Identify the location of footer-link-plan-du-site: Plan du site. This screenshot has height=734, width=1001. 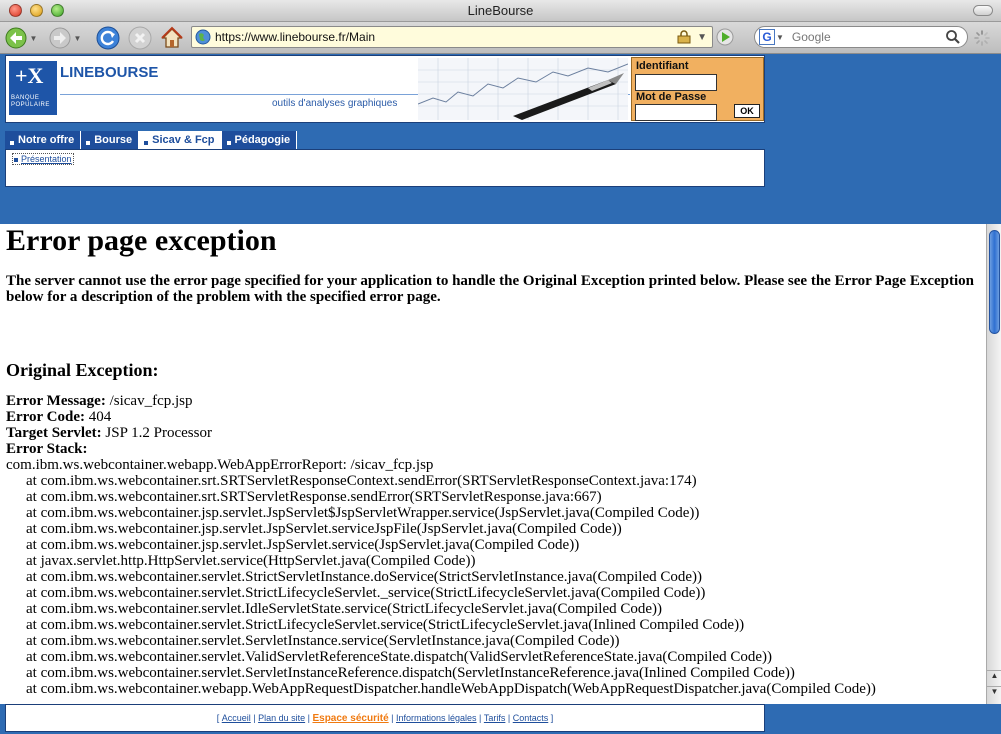
(281, 718).